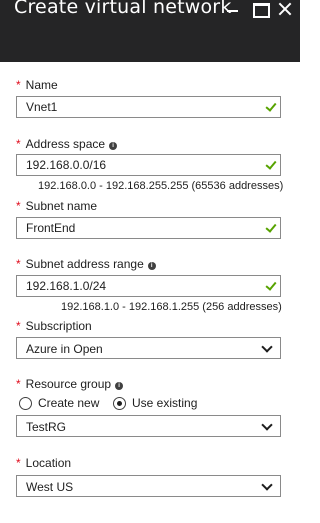 This screenshot has height=523, width=320. I want to click on subnet-name-input, so click(148, 228).